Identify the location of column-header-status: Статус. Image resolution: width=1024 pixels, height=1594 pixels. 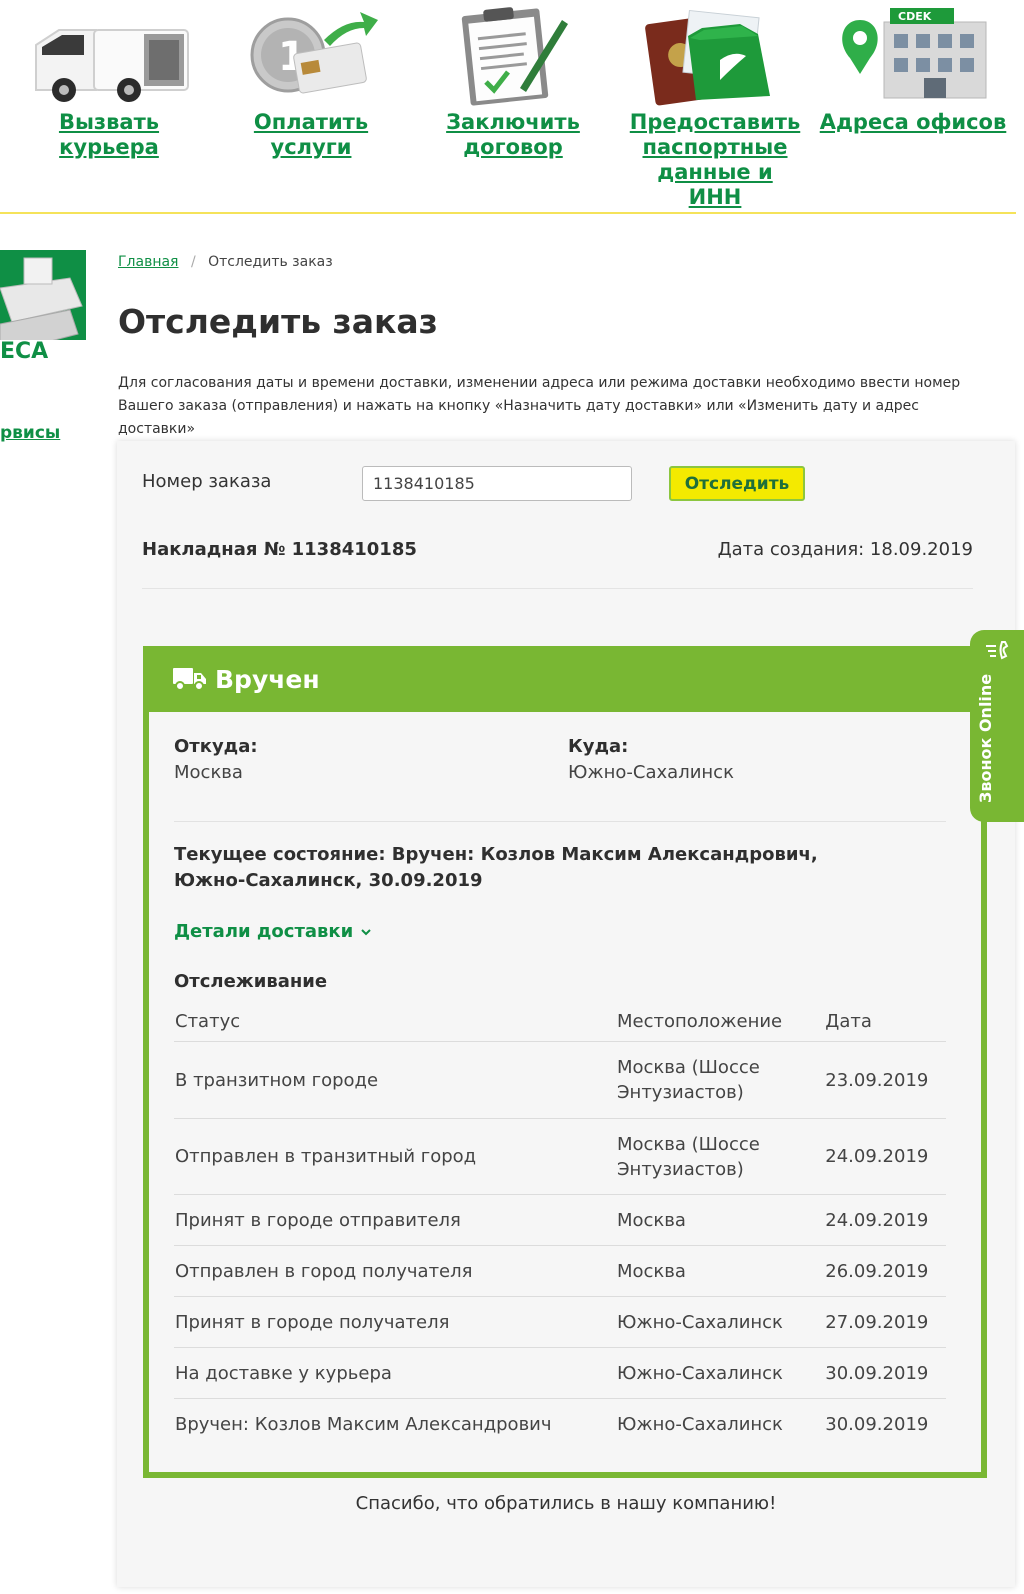
(395, 1021).